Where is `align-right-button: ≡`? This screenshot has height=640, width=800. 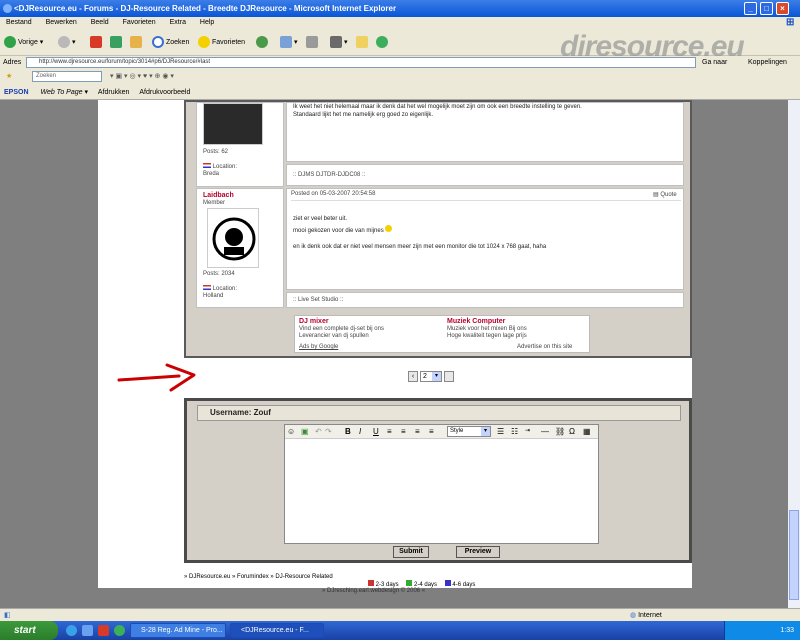
align-right-button: ≡ is located at coordinates (417, 431).